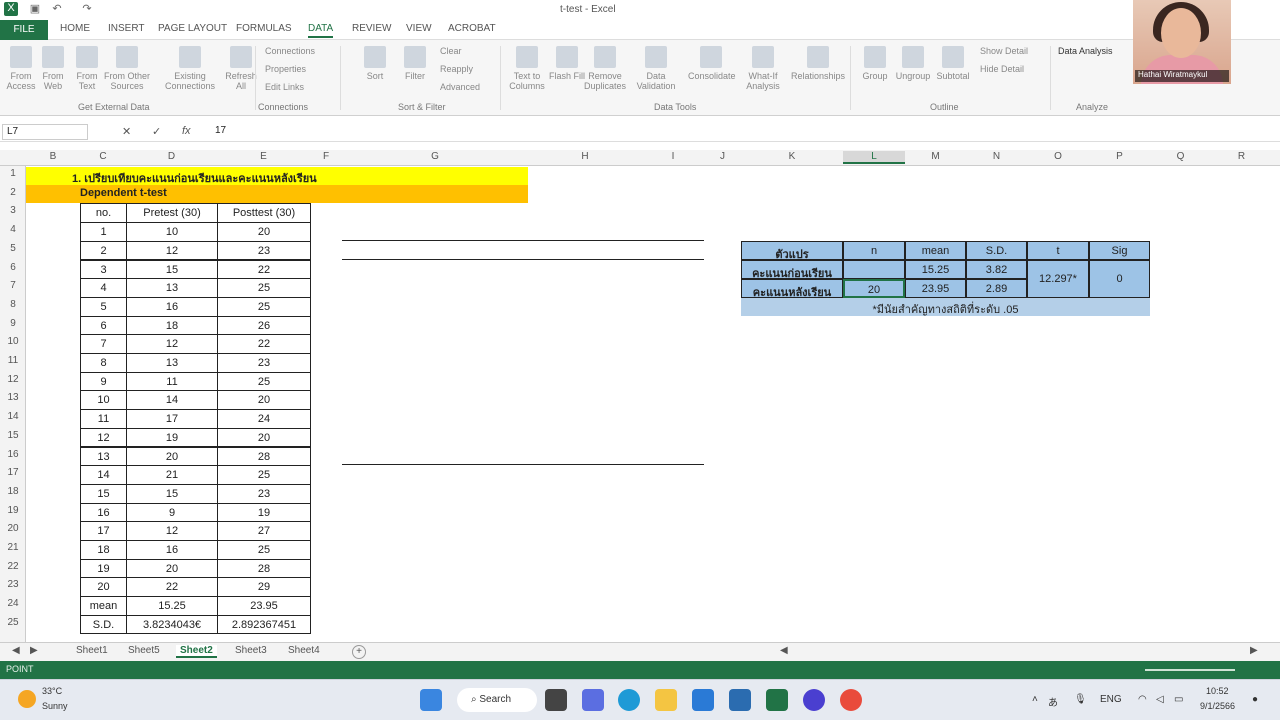 The image size is (1280, 720). Describe the element at coordinates (13, 341) in the screenshot. I see `row-header: 10` at that location.